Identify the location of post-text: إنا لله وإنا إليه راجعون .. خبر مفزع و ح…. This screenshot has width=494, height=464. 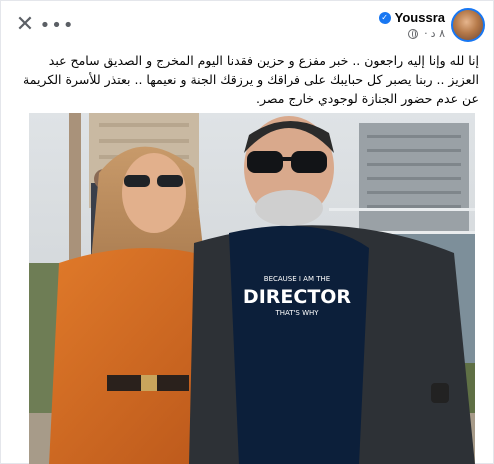
(251, 79).